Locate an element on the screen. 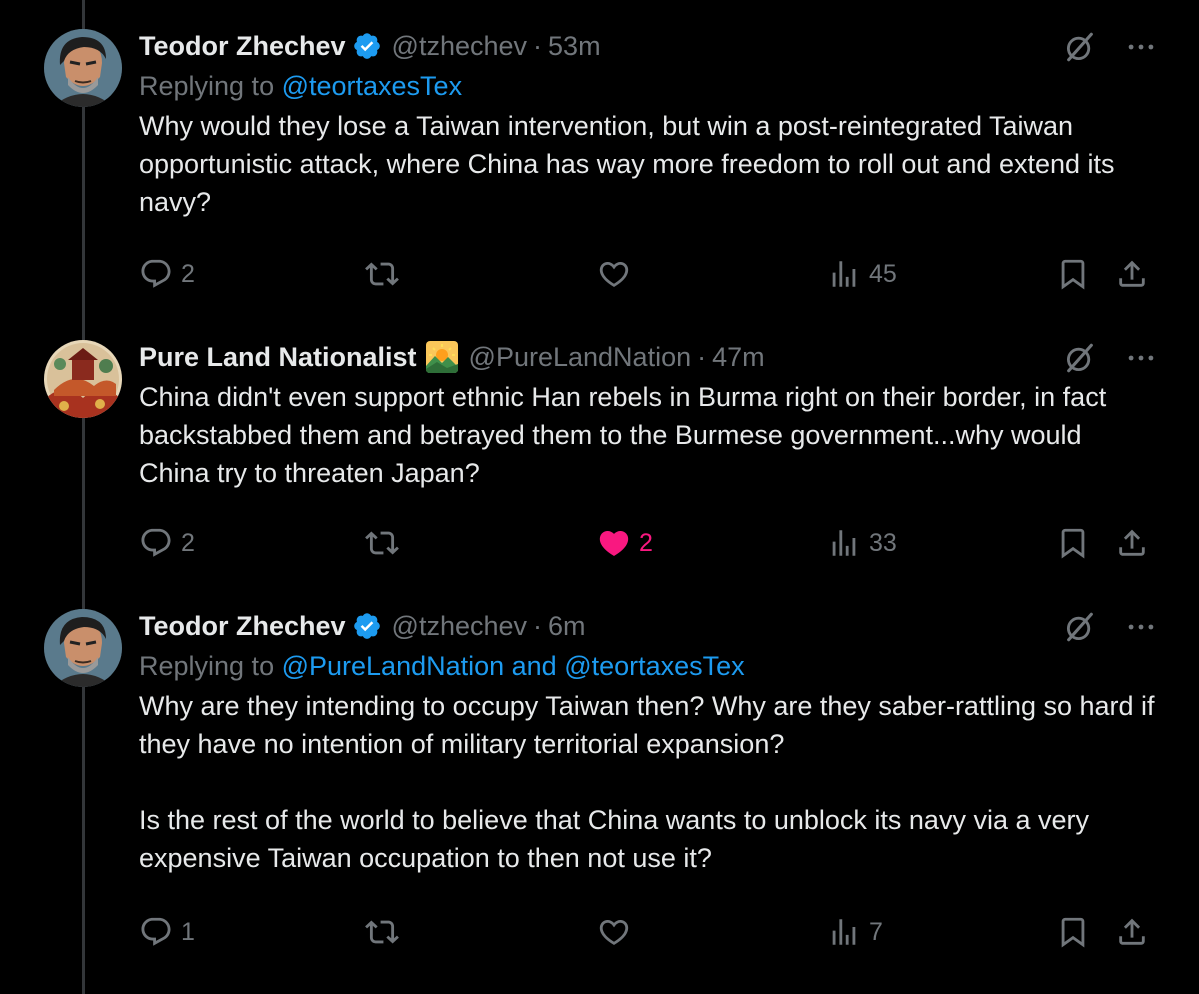 The height and width of the screenshot is (994, 1199). timestamp: 53m is located at coordinates (574, 46).